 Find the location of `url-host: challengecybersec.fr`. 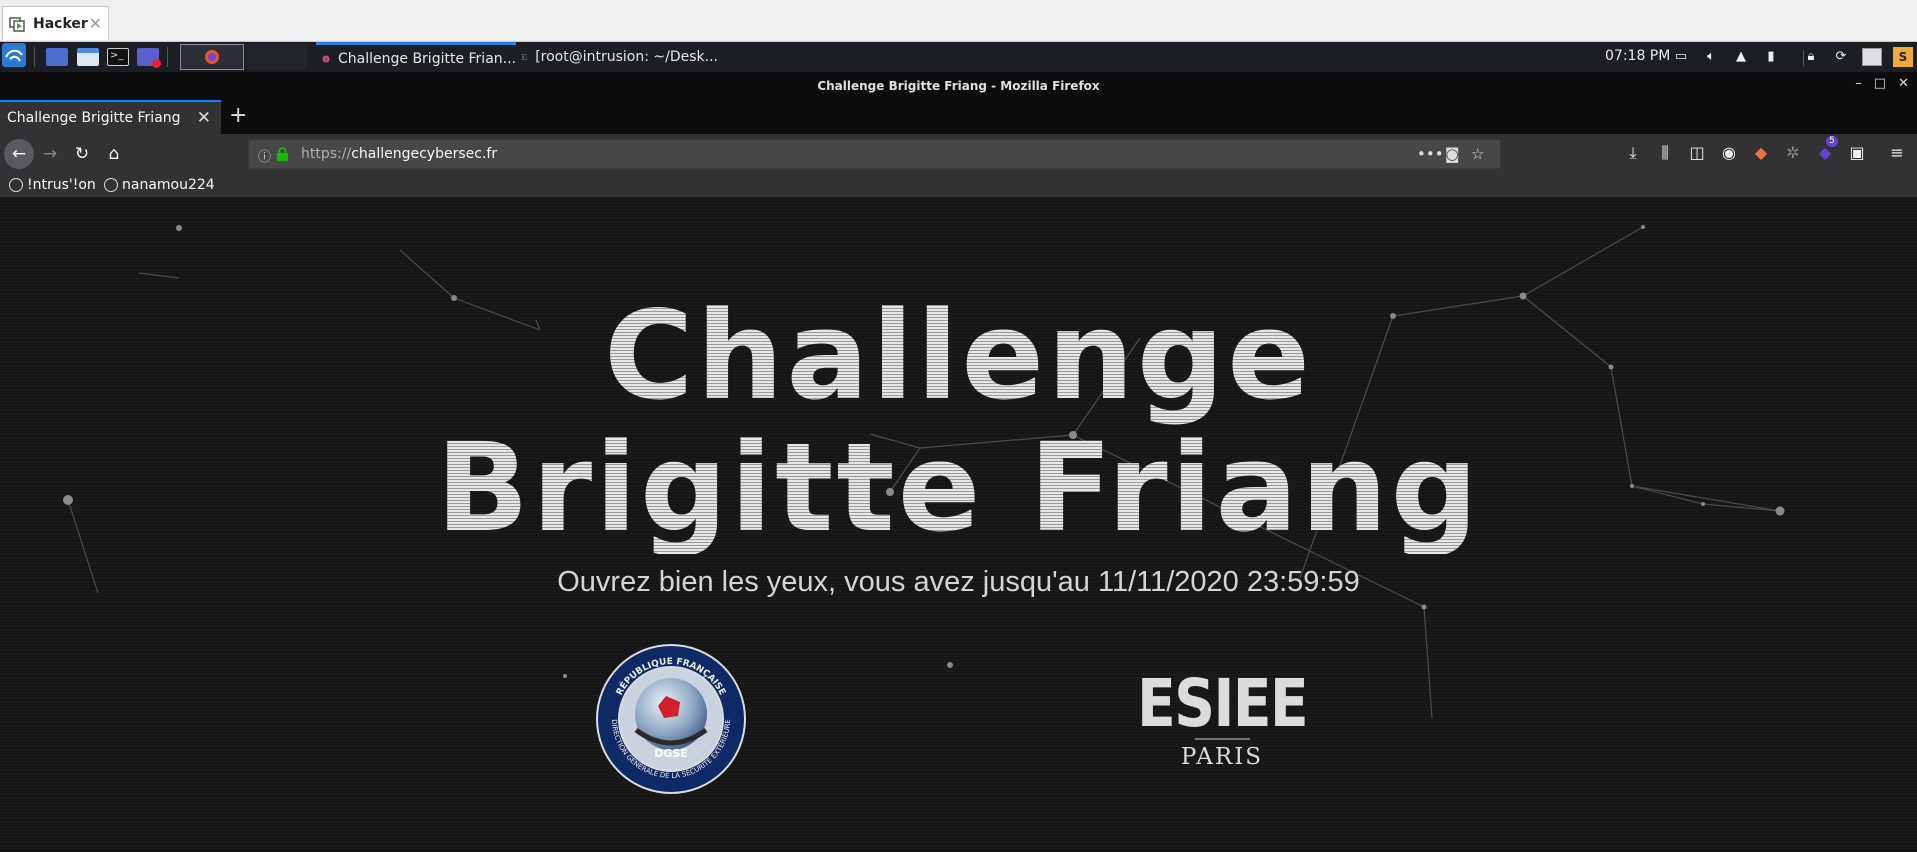

url-host: challengecybersec.fr is located at coordinates (424, 154).